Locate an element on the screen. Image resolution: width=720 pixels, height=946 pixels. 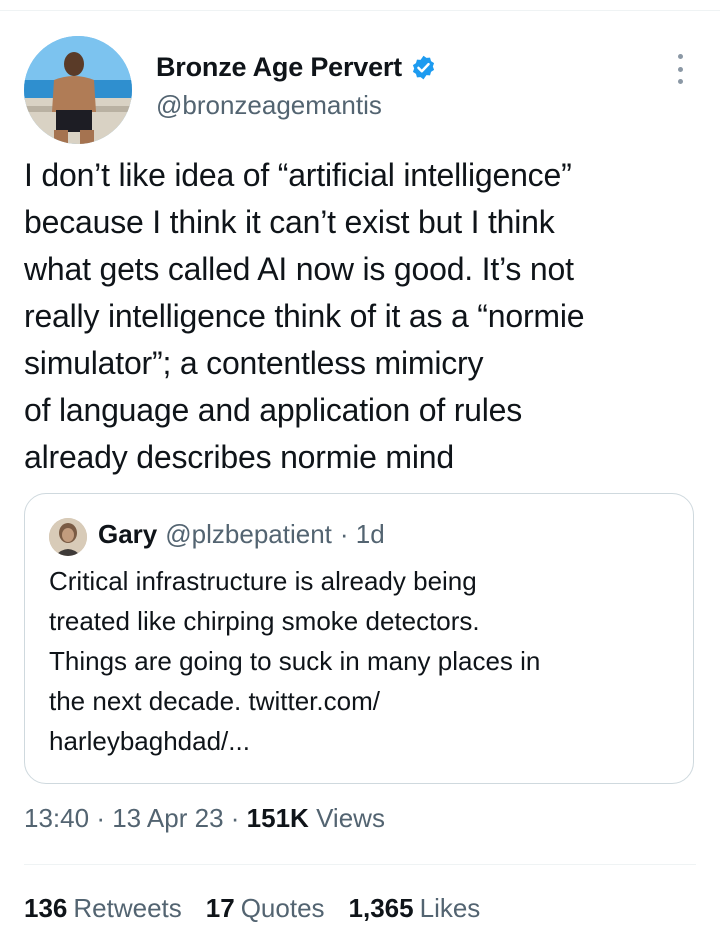
likes-count: 1,365 is located at coordinates (381, 908).